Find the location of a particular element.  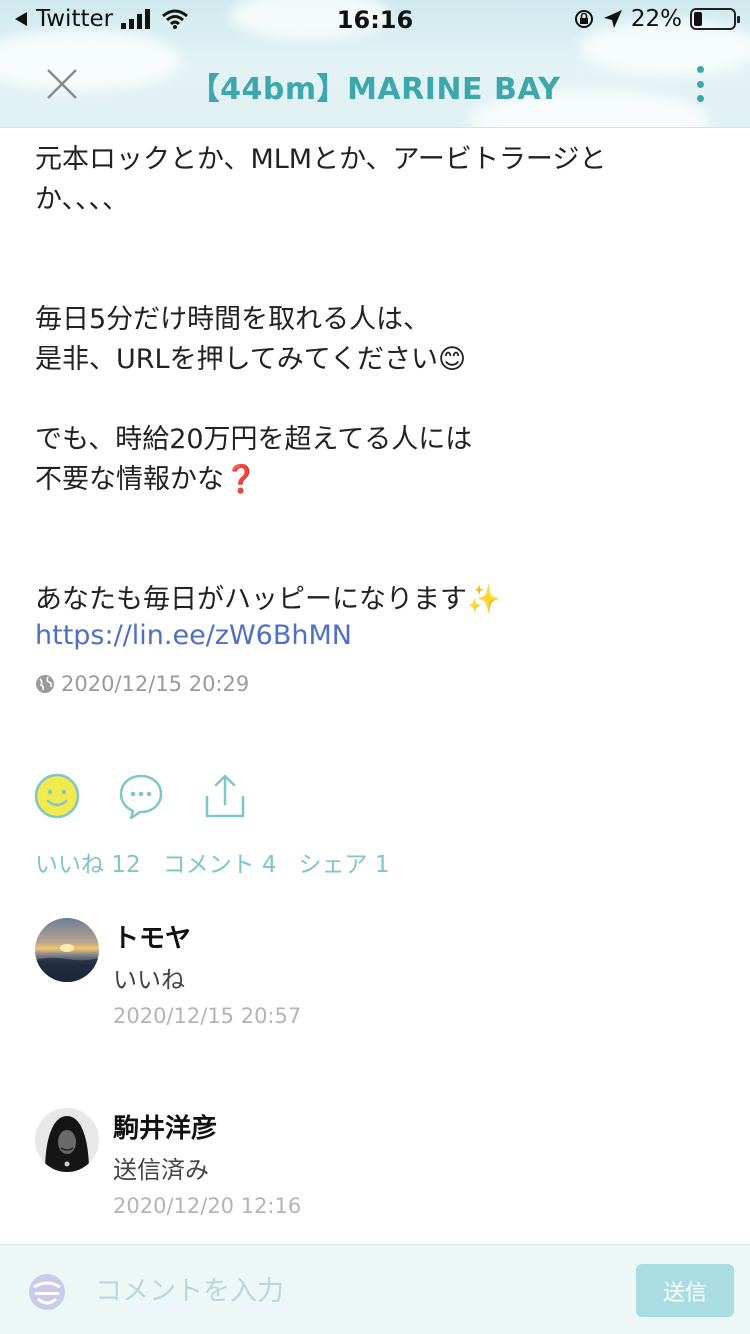

more-options-icon is located at coordinates (700, 84).